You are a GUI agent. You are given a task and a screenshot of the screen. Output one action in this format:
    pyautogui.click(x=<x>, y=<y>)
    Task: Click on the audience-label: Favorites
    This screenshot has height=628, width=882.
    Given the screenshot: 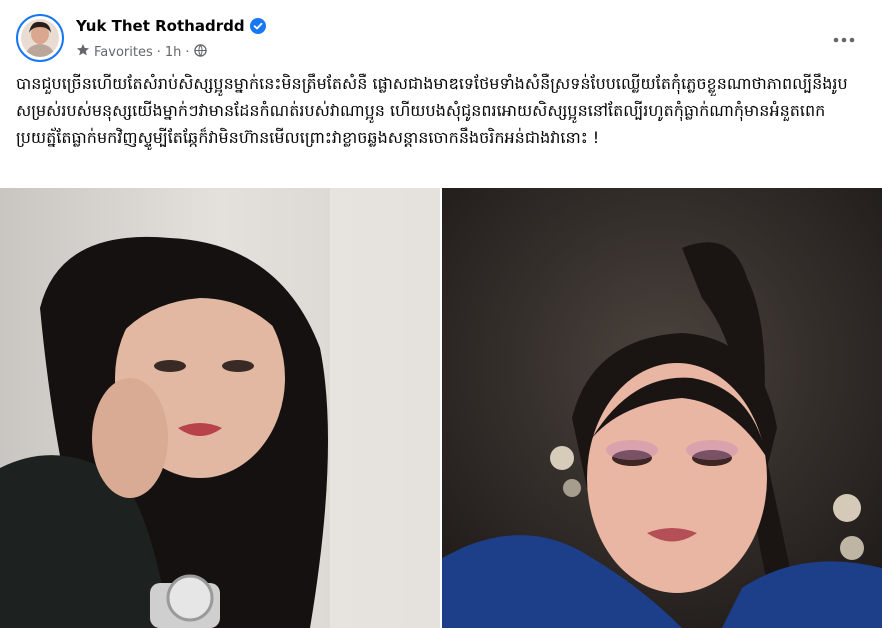 What is the action you would take?
    pyautogui.click(x=123, y=52)
    